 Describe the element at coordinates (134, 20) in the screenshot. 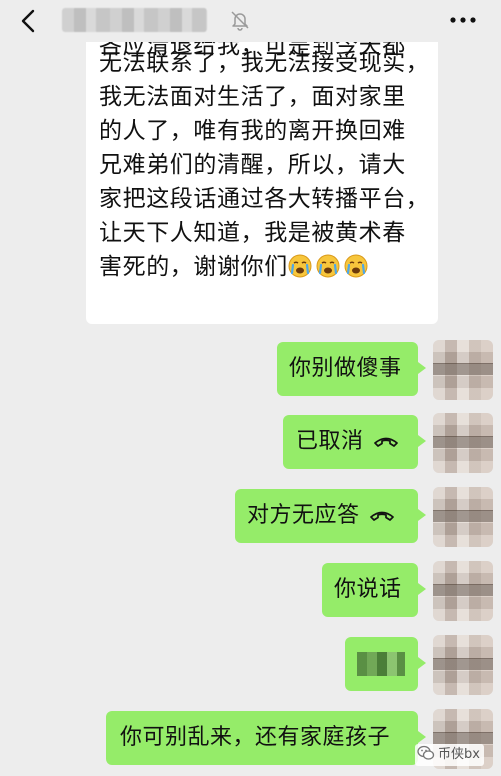

I see `chat-title-blurred` at that location.